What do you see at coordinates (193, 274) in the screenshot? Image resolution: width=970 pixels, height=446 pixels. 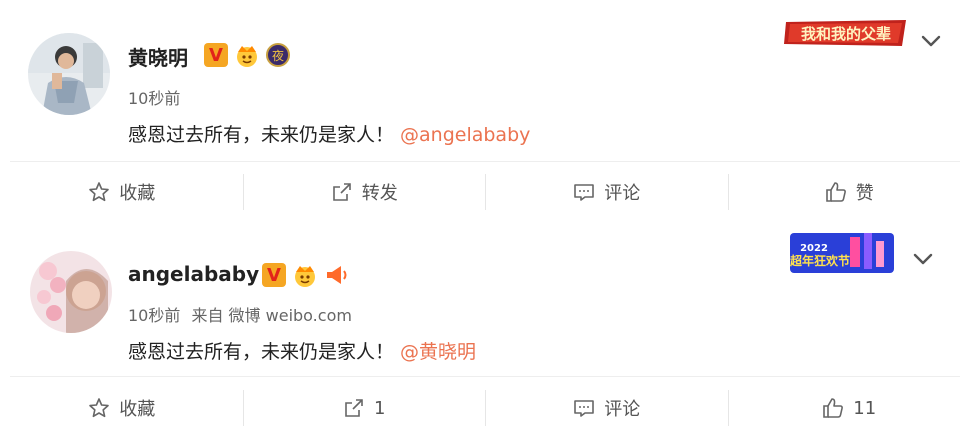 I see `author-name: angelababy` at bounding box center [193, 274].